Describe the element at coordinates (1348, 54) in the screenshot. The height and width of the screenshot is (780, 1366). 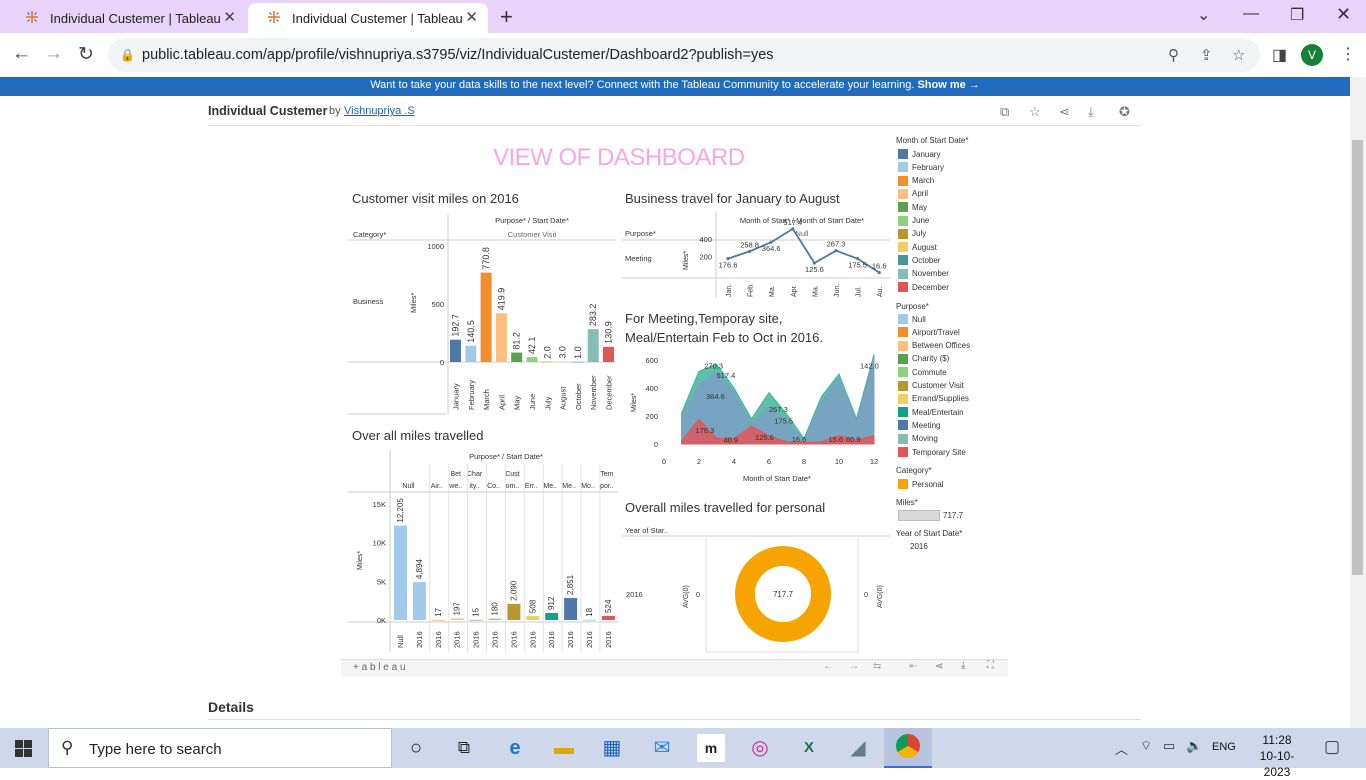
I see `menu-kebab-icon: ⋮` at that location.